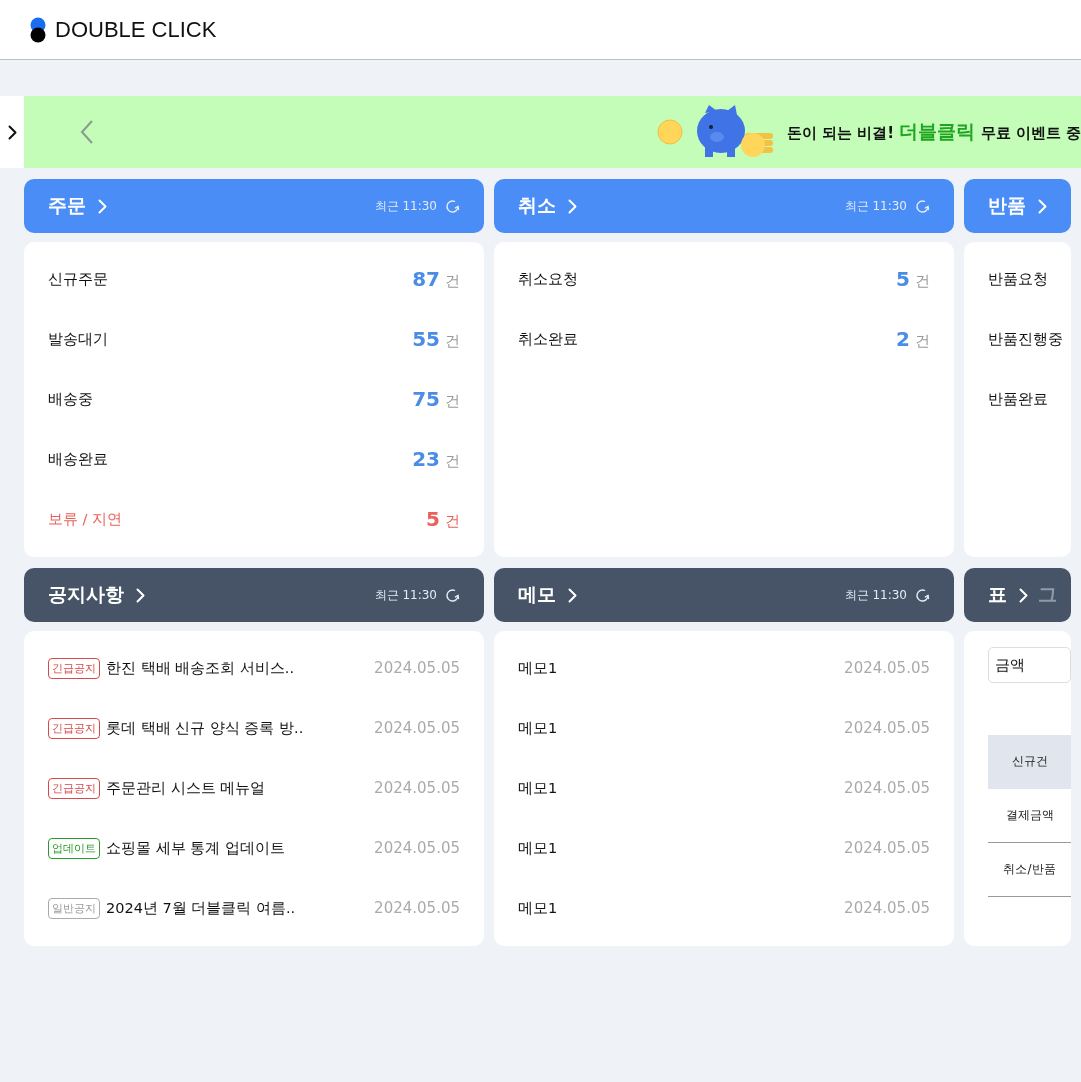 This screenshot has height=1082, width=1081. I want to click on status-label: 취소요청, so click(548, 279).